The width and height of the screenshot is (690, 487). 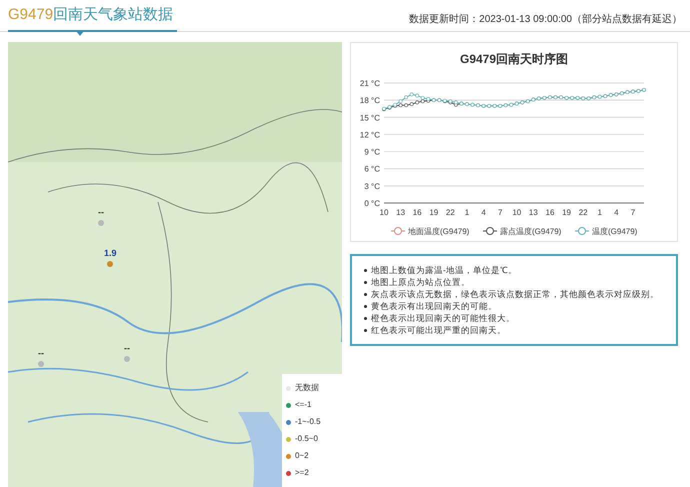 I want to click on note-text: 橙色表示出现回南天的可能性很大。, so click(x=443, y=318).